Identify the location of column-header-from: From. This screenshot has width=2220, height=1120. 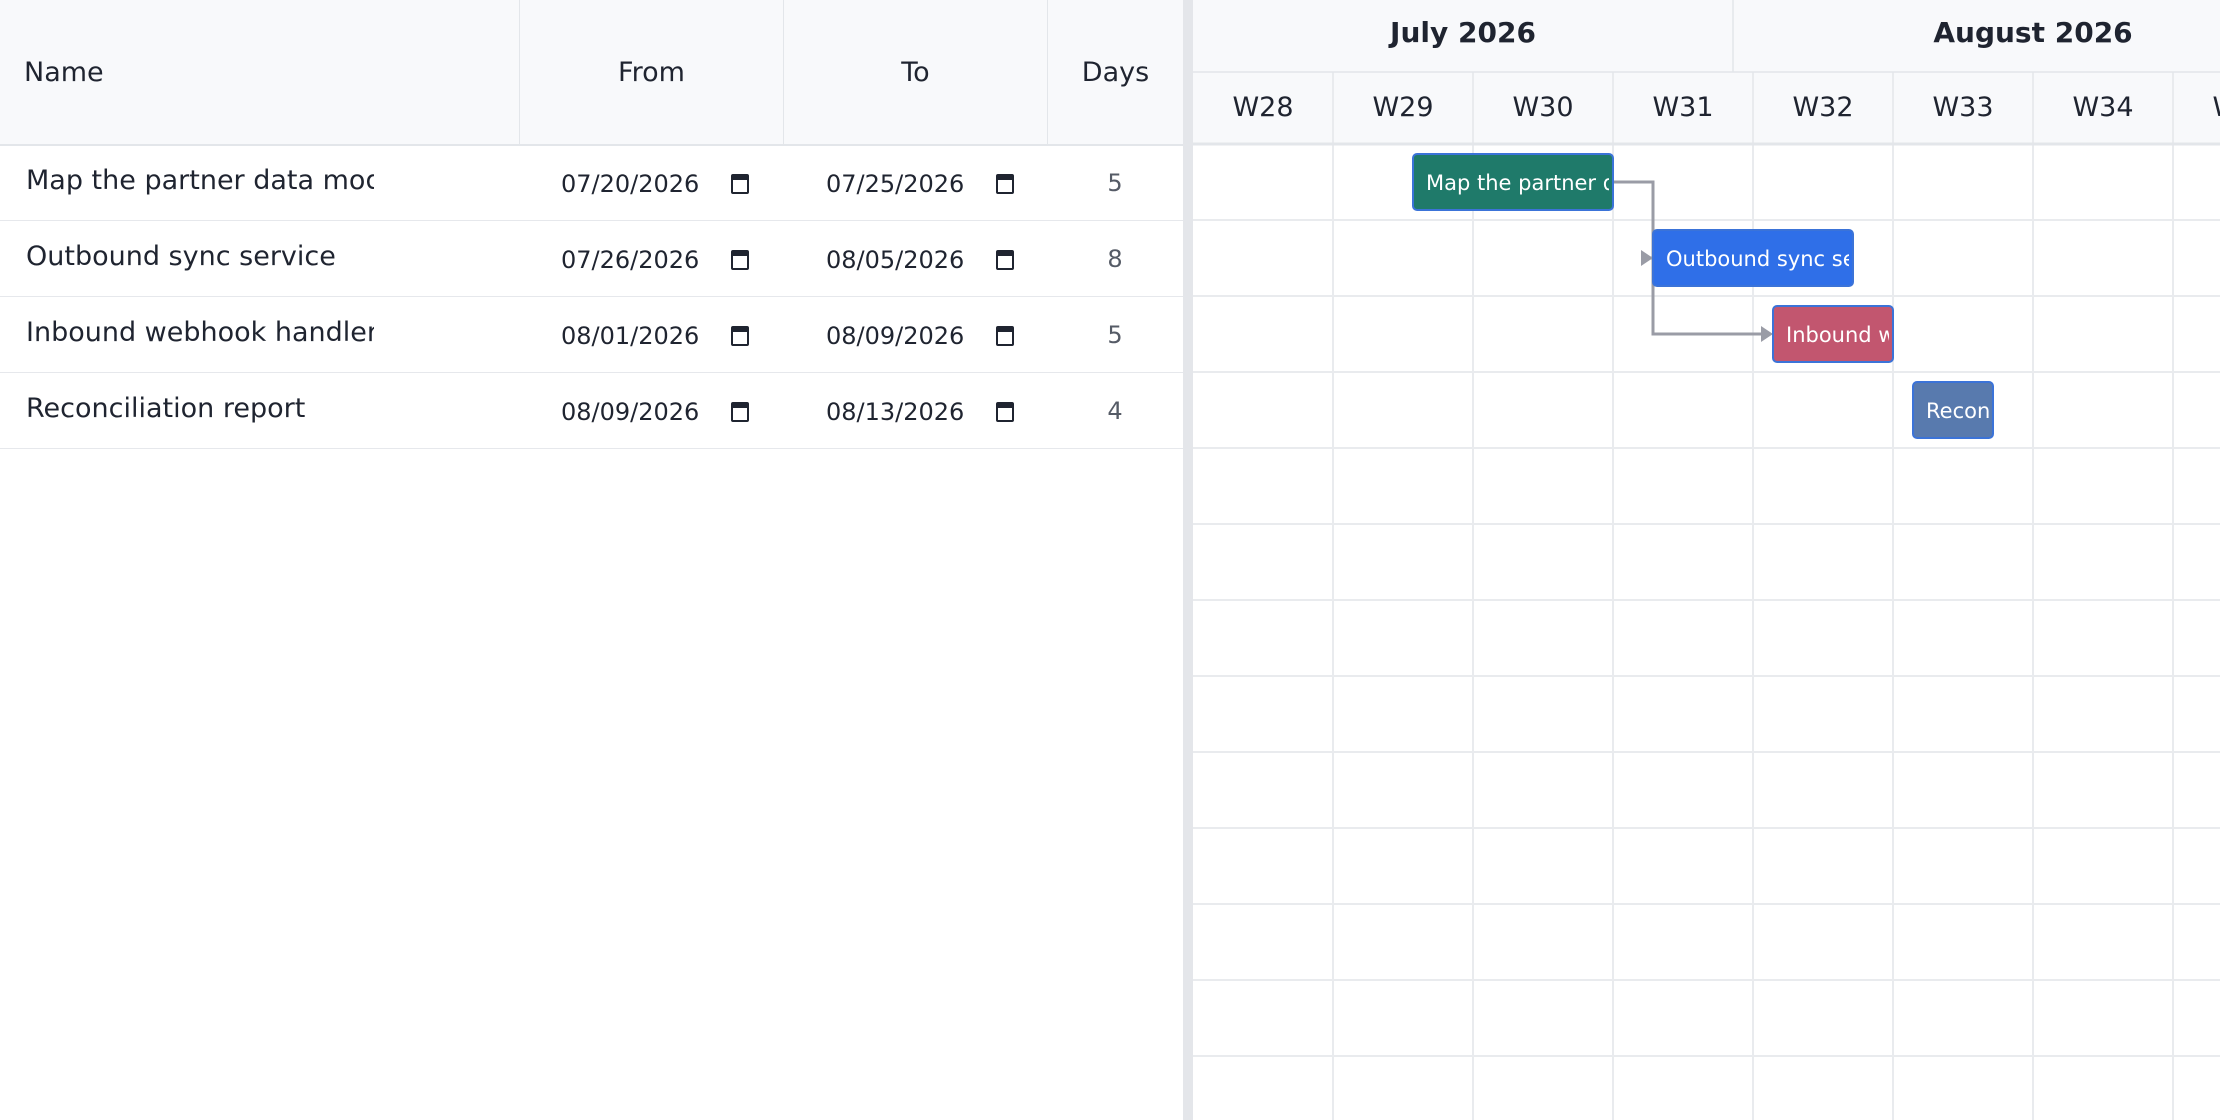
(652, 72).